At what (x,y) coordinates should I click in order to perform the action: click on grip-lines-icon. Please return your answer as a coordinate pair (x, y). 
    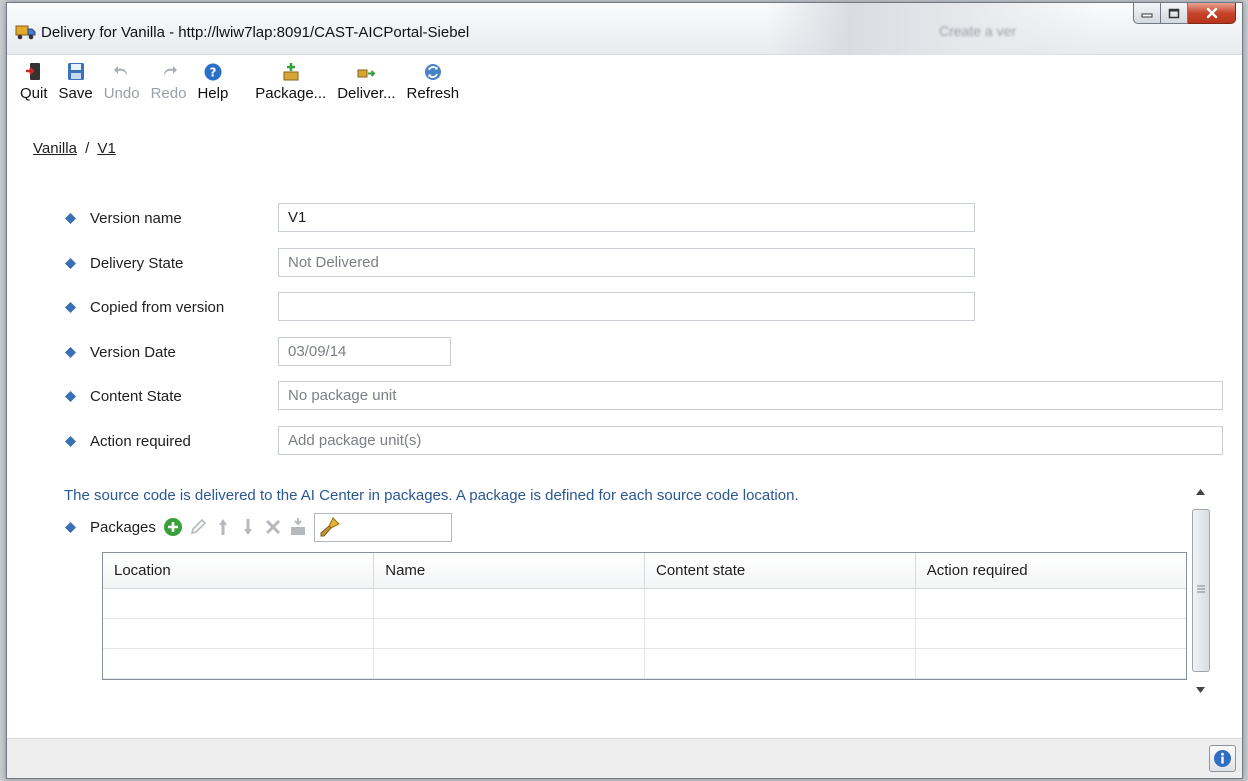
    Looking at the image, I should click on (1201, 589).